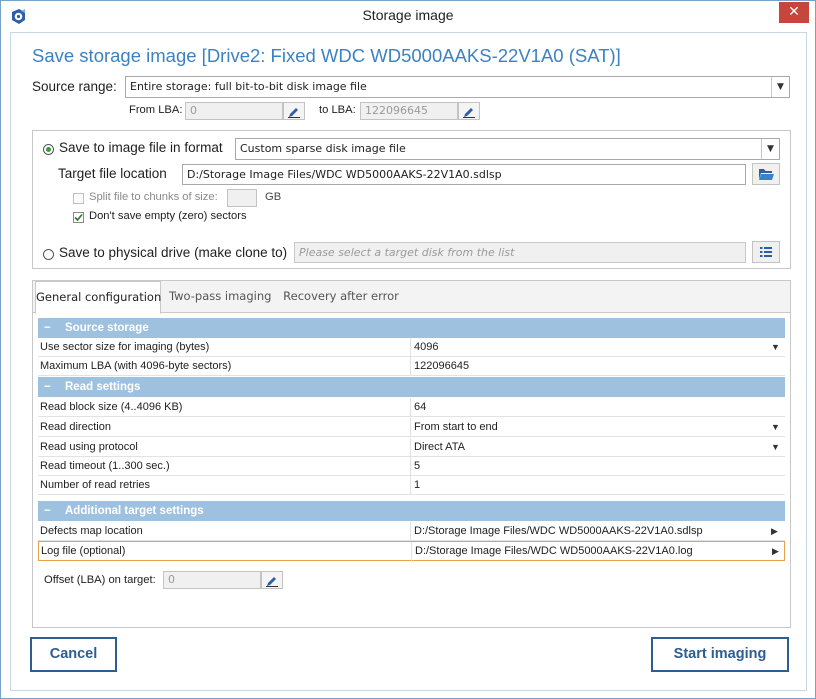  Describe the element at coordinates (411, 387) in the screenshot. I see `section-read-settings: − Read settings` at that location.